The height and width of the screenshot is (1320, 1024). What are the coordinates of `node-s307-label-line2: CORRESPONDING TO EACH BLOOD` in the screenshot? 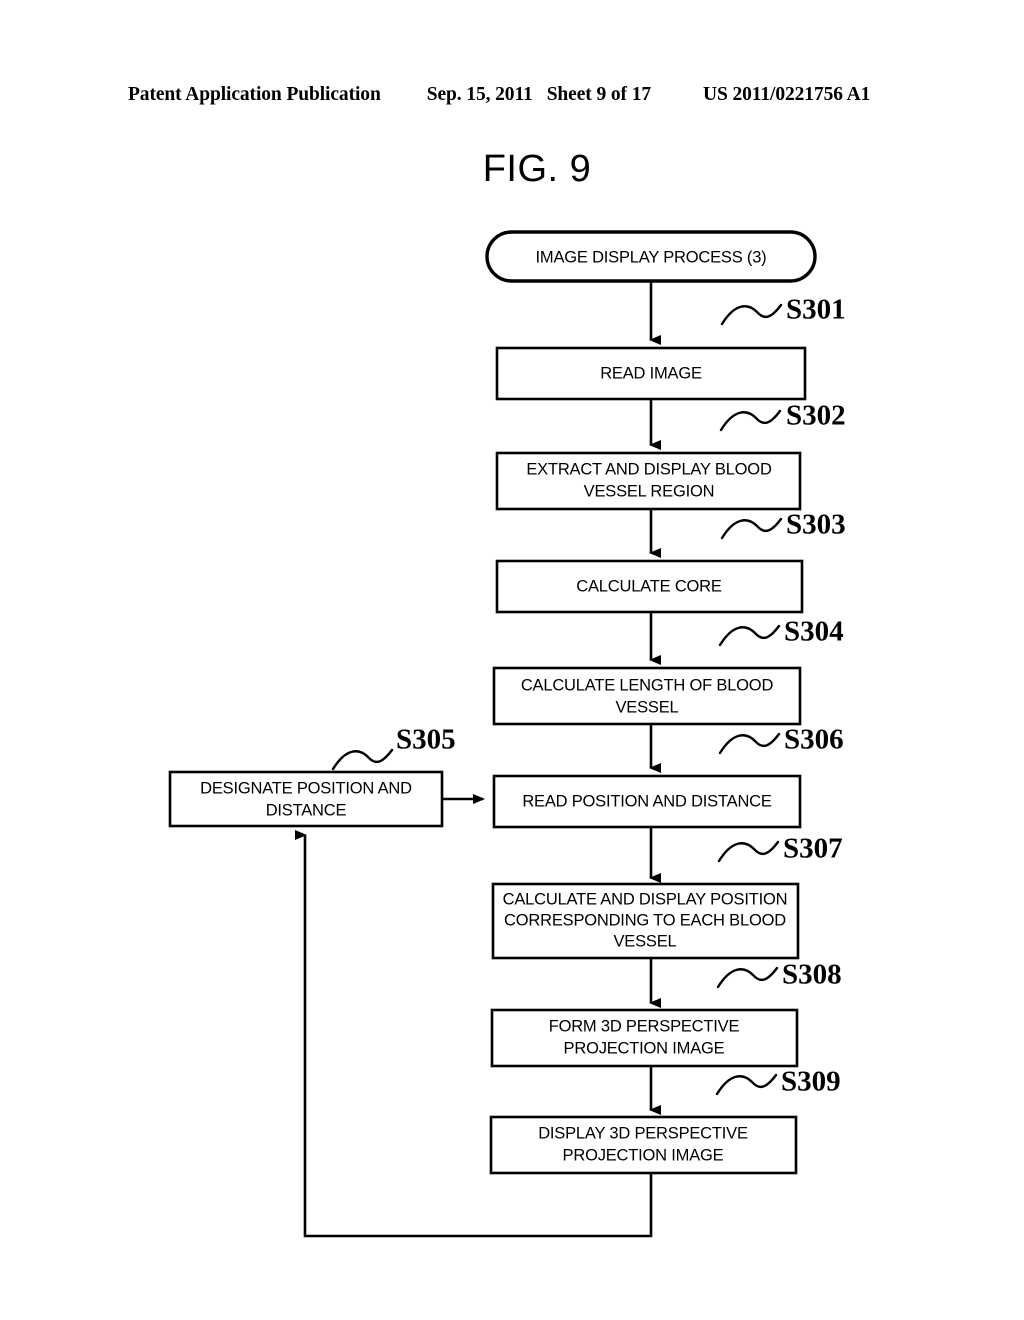 It's located at (645, 920).